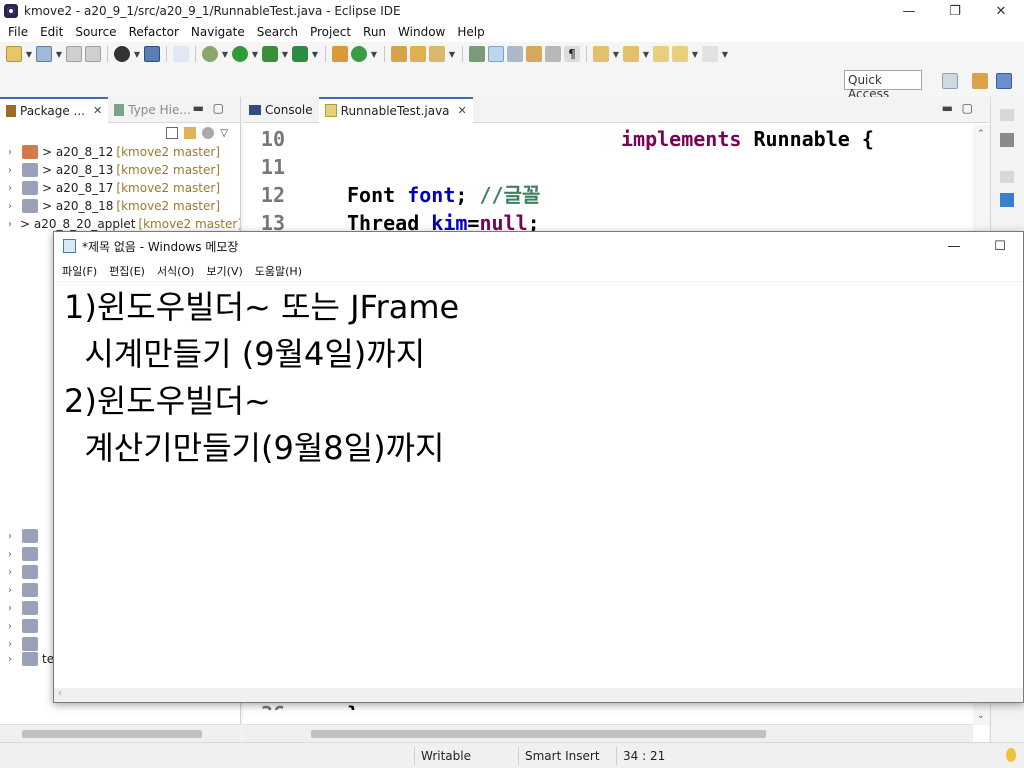 Image resolution: width=1024 pixels, height=768 pixels. I want to click on close-button: ✕, so click(1001, 11).